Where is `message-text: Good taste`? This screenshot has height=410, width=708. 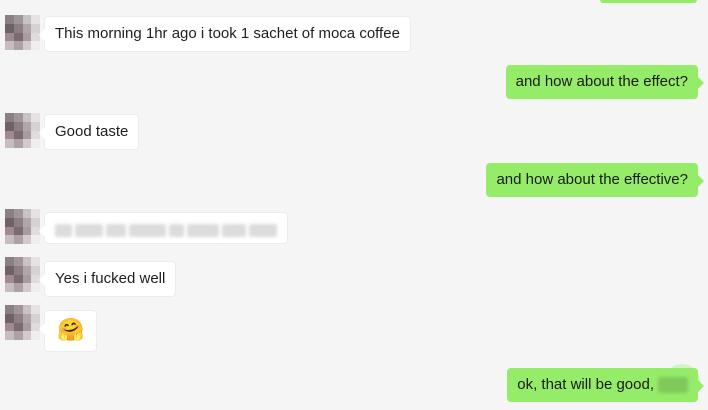
message-text: Good taste is located at coordinates (92, 131).